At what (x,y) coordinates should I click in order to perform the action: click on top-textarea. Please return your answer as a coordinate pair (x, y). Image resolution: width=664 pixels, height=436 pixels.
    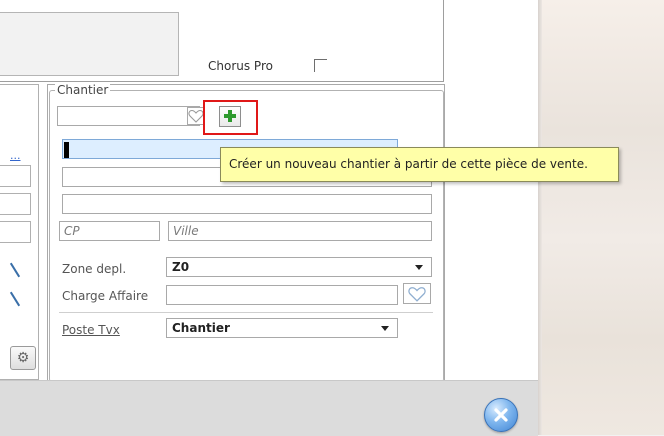
    Looking at the image, I should click on (89, 44).